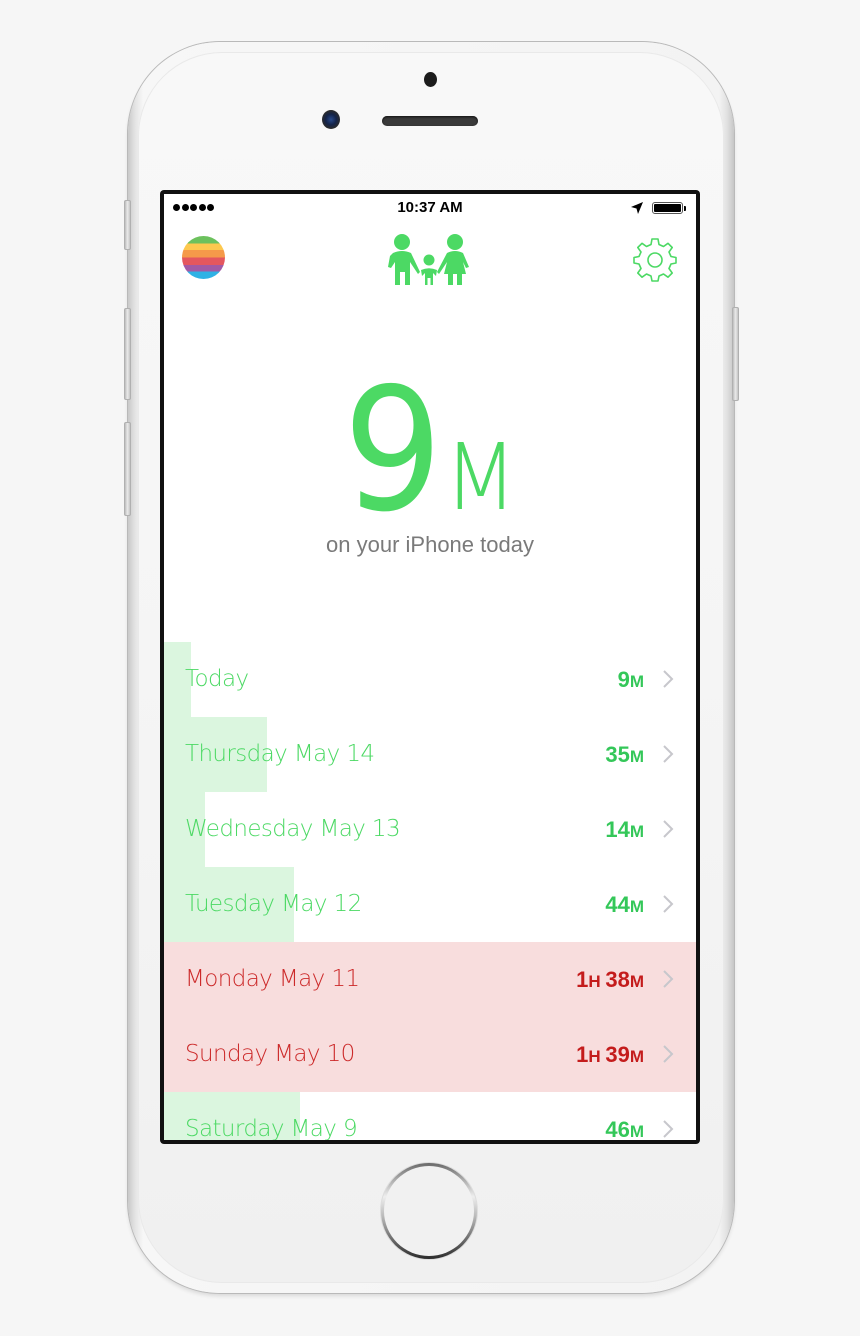 The height and width of the screenshot is (1336, 860). I want to click on front-camera, so click(331, 119).